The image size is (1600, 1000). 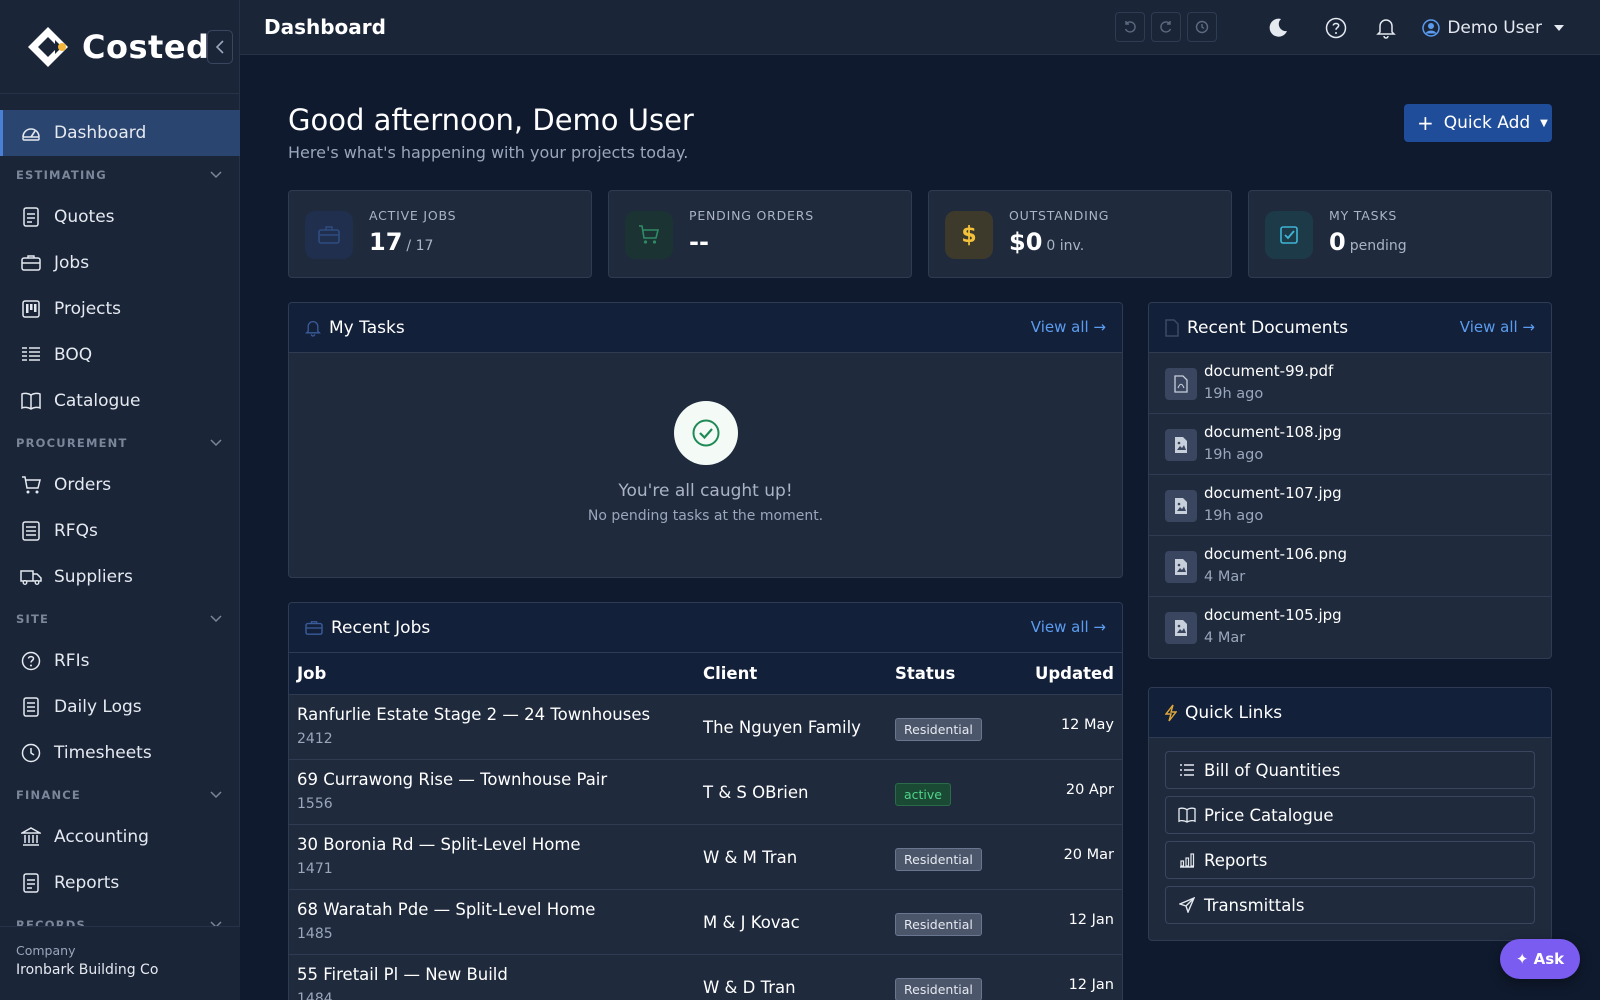 I want to click on quick-link-reports: Reports, so click(x=1350, y=860).